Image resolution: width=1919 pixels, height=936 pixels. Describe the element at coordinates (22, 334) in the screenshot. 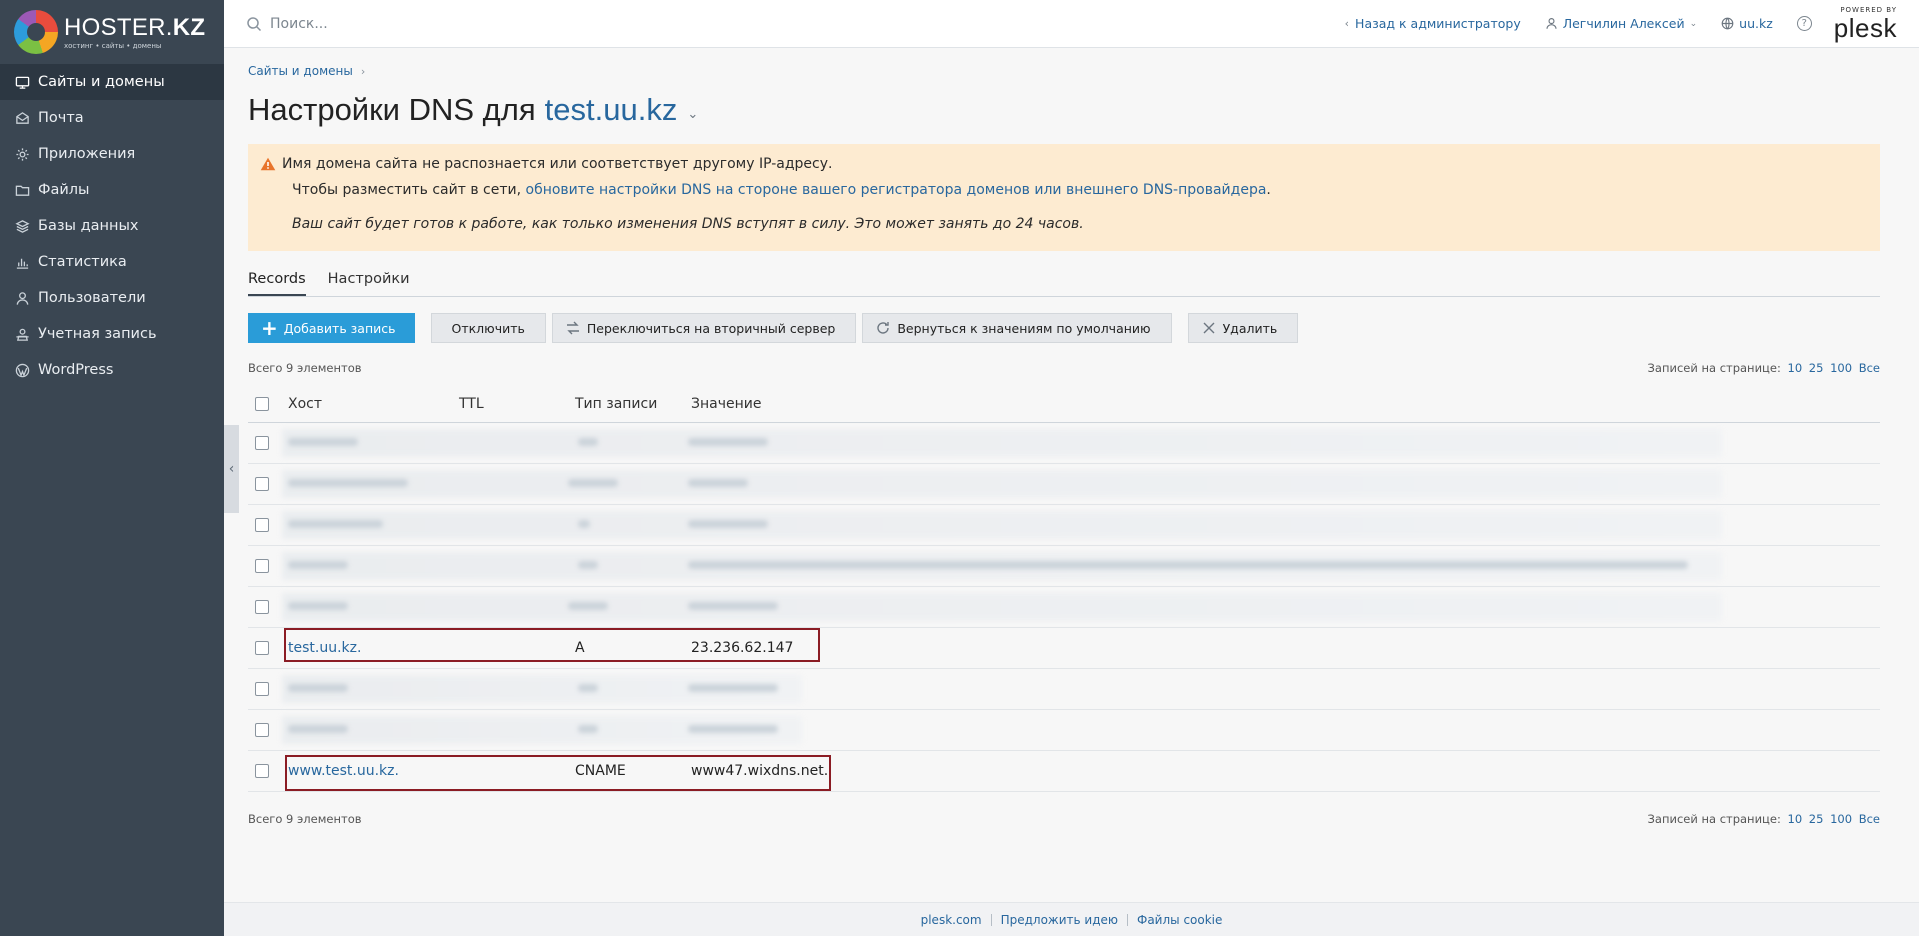

I see `account-icon` at that location.